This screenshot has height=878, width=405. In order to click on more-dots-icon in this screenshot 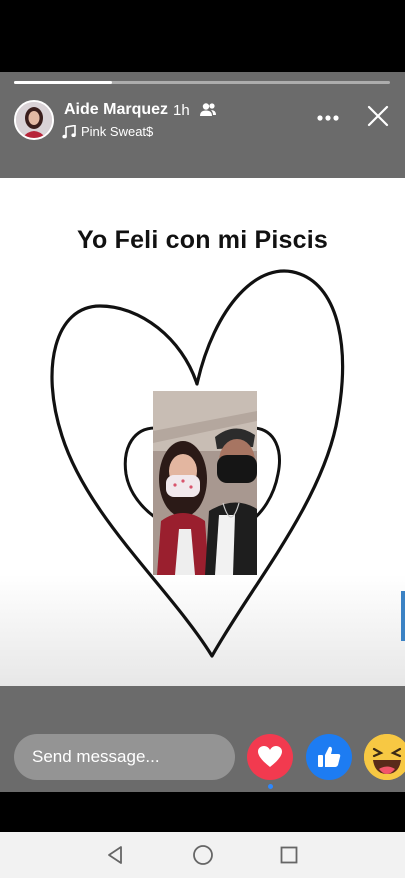, I will do `click(328, 118)`.